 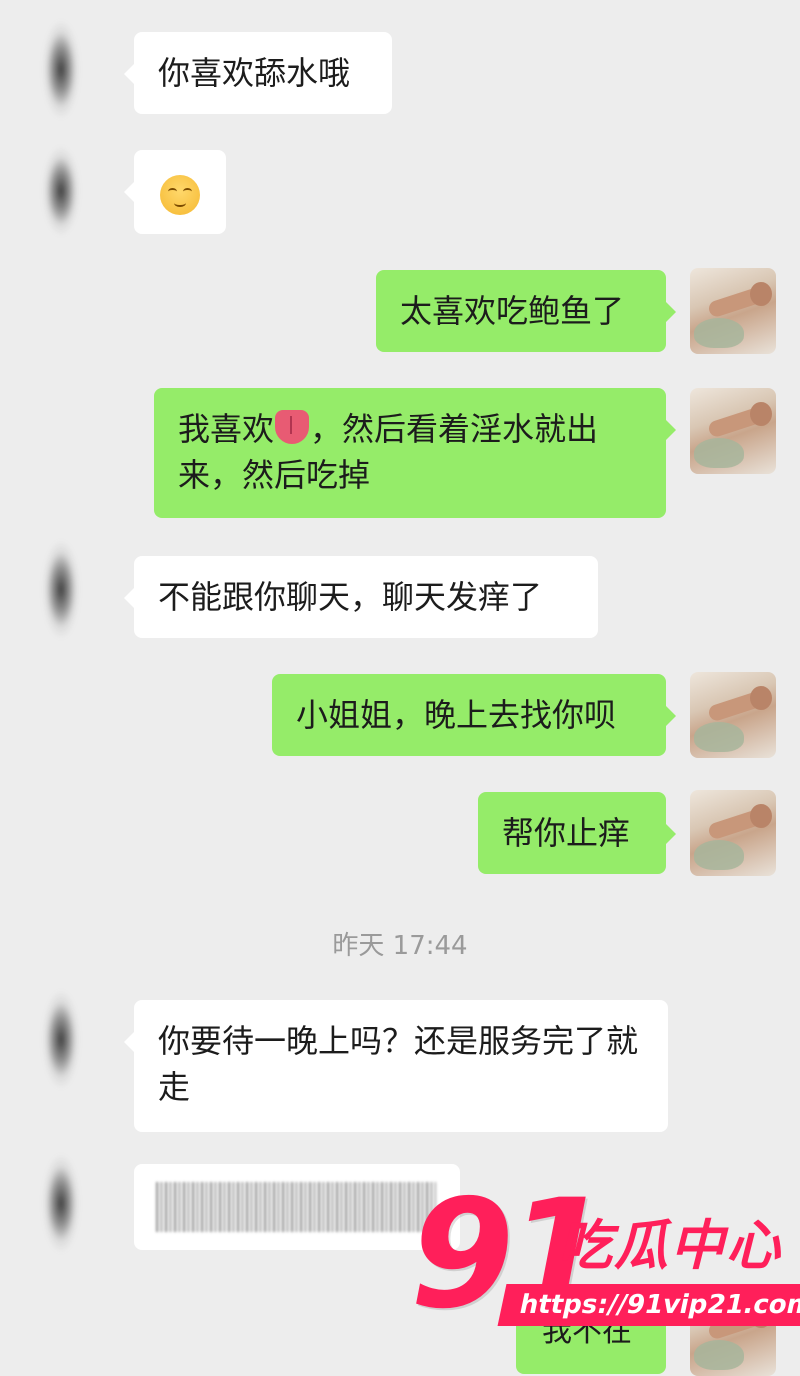 What do you see at coordinates (670, 1245) in the screenshot?
I see `watermark-name: 吃瓜中心` at bounding box center [670, 1245].